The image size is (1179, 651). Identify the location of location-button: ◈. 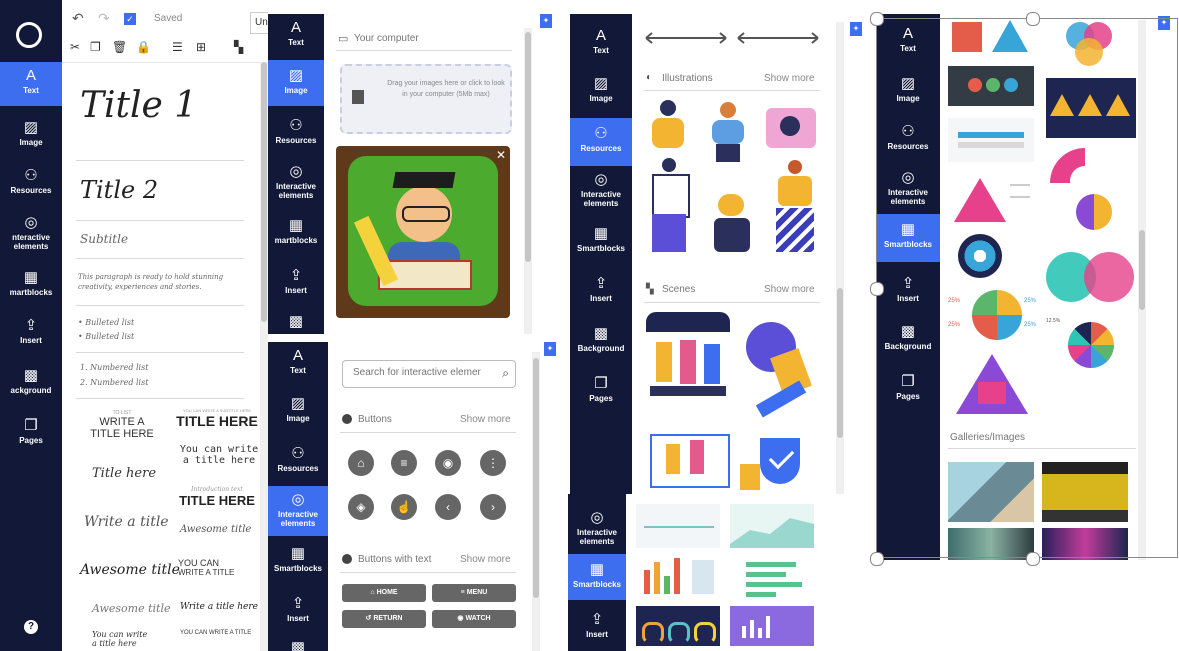
(361, 507).